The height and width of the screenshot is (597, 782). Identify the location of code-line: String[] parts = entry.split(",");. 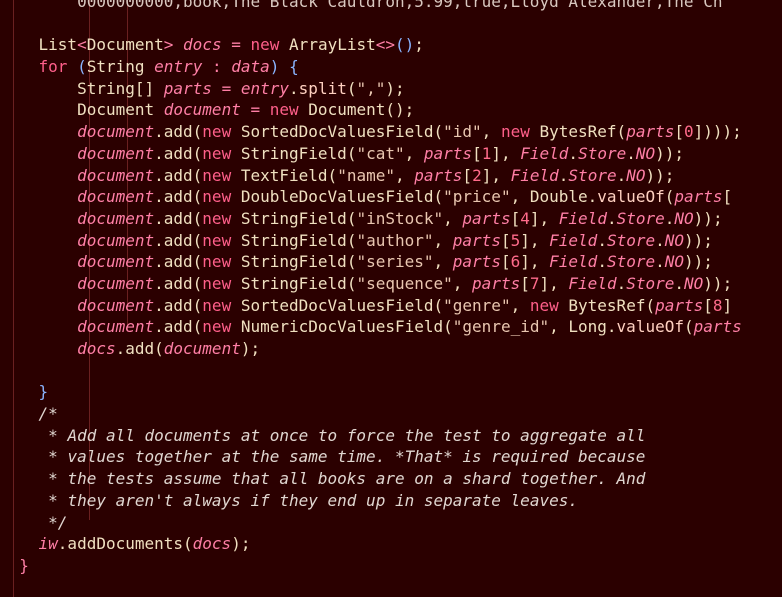
(371, 89).